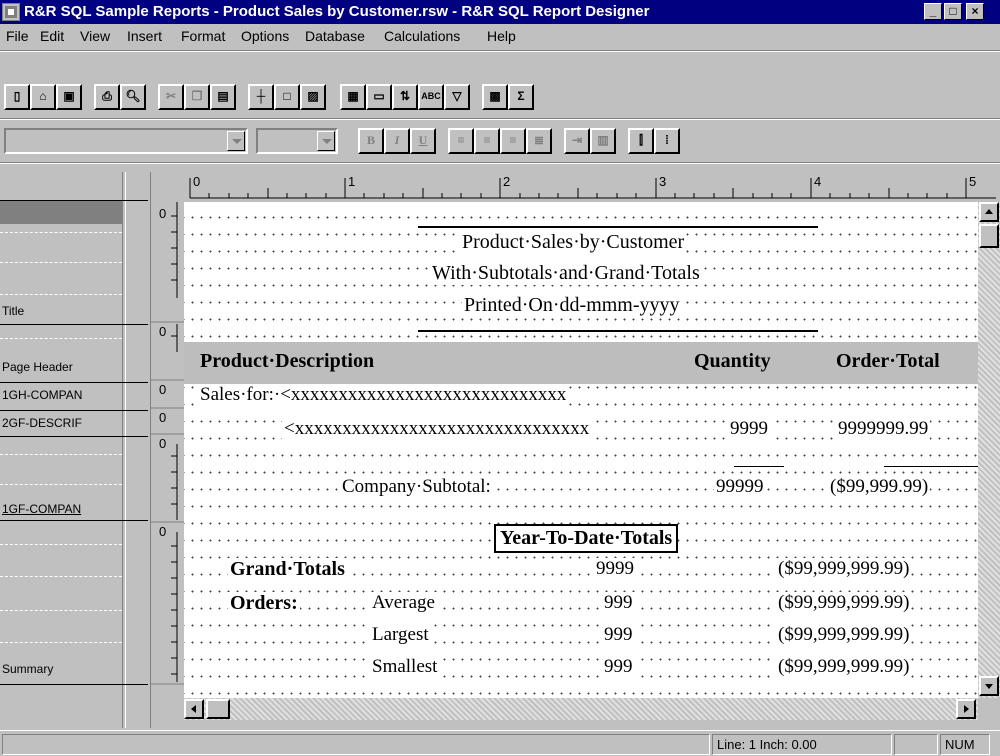  What do you see at coordinates (573, 242) in the screenshot?
I see `report-title: Product·Sales·by·Customer` at bounding box center [573, 242].